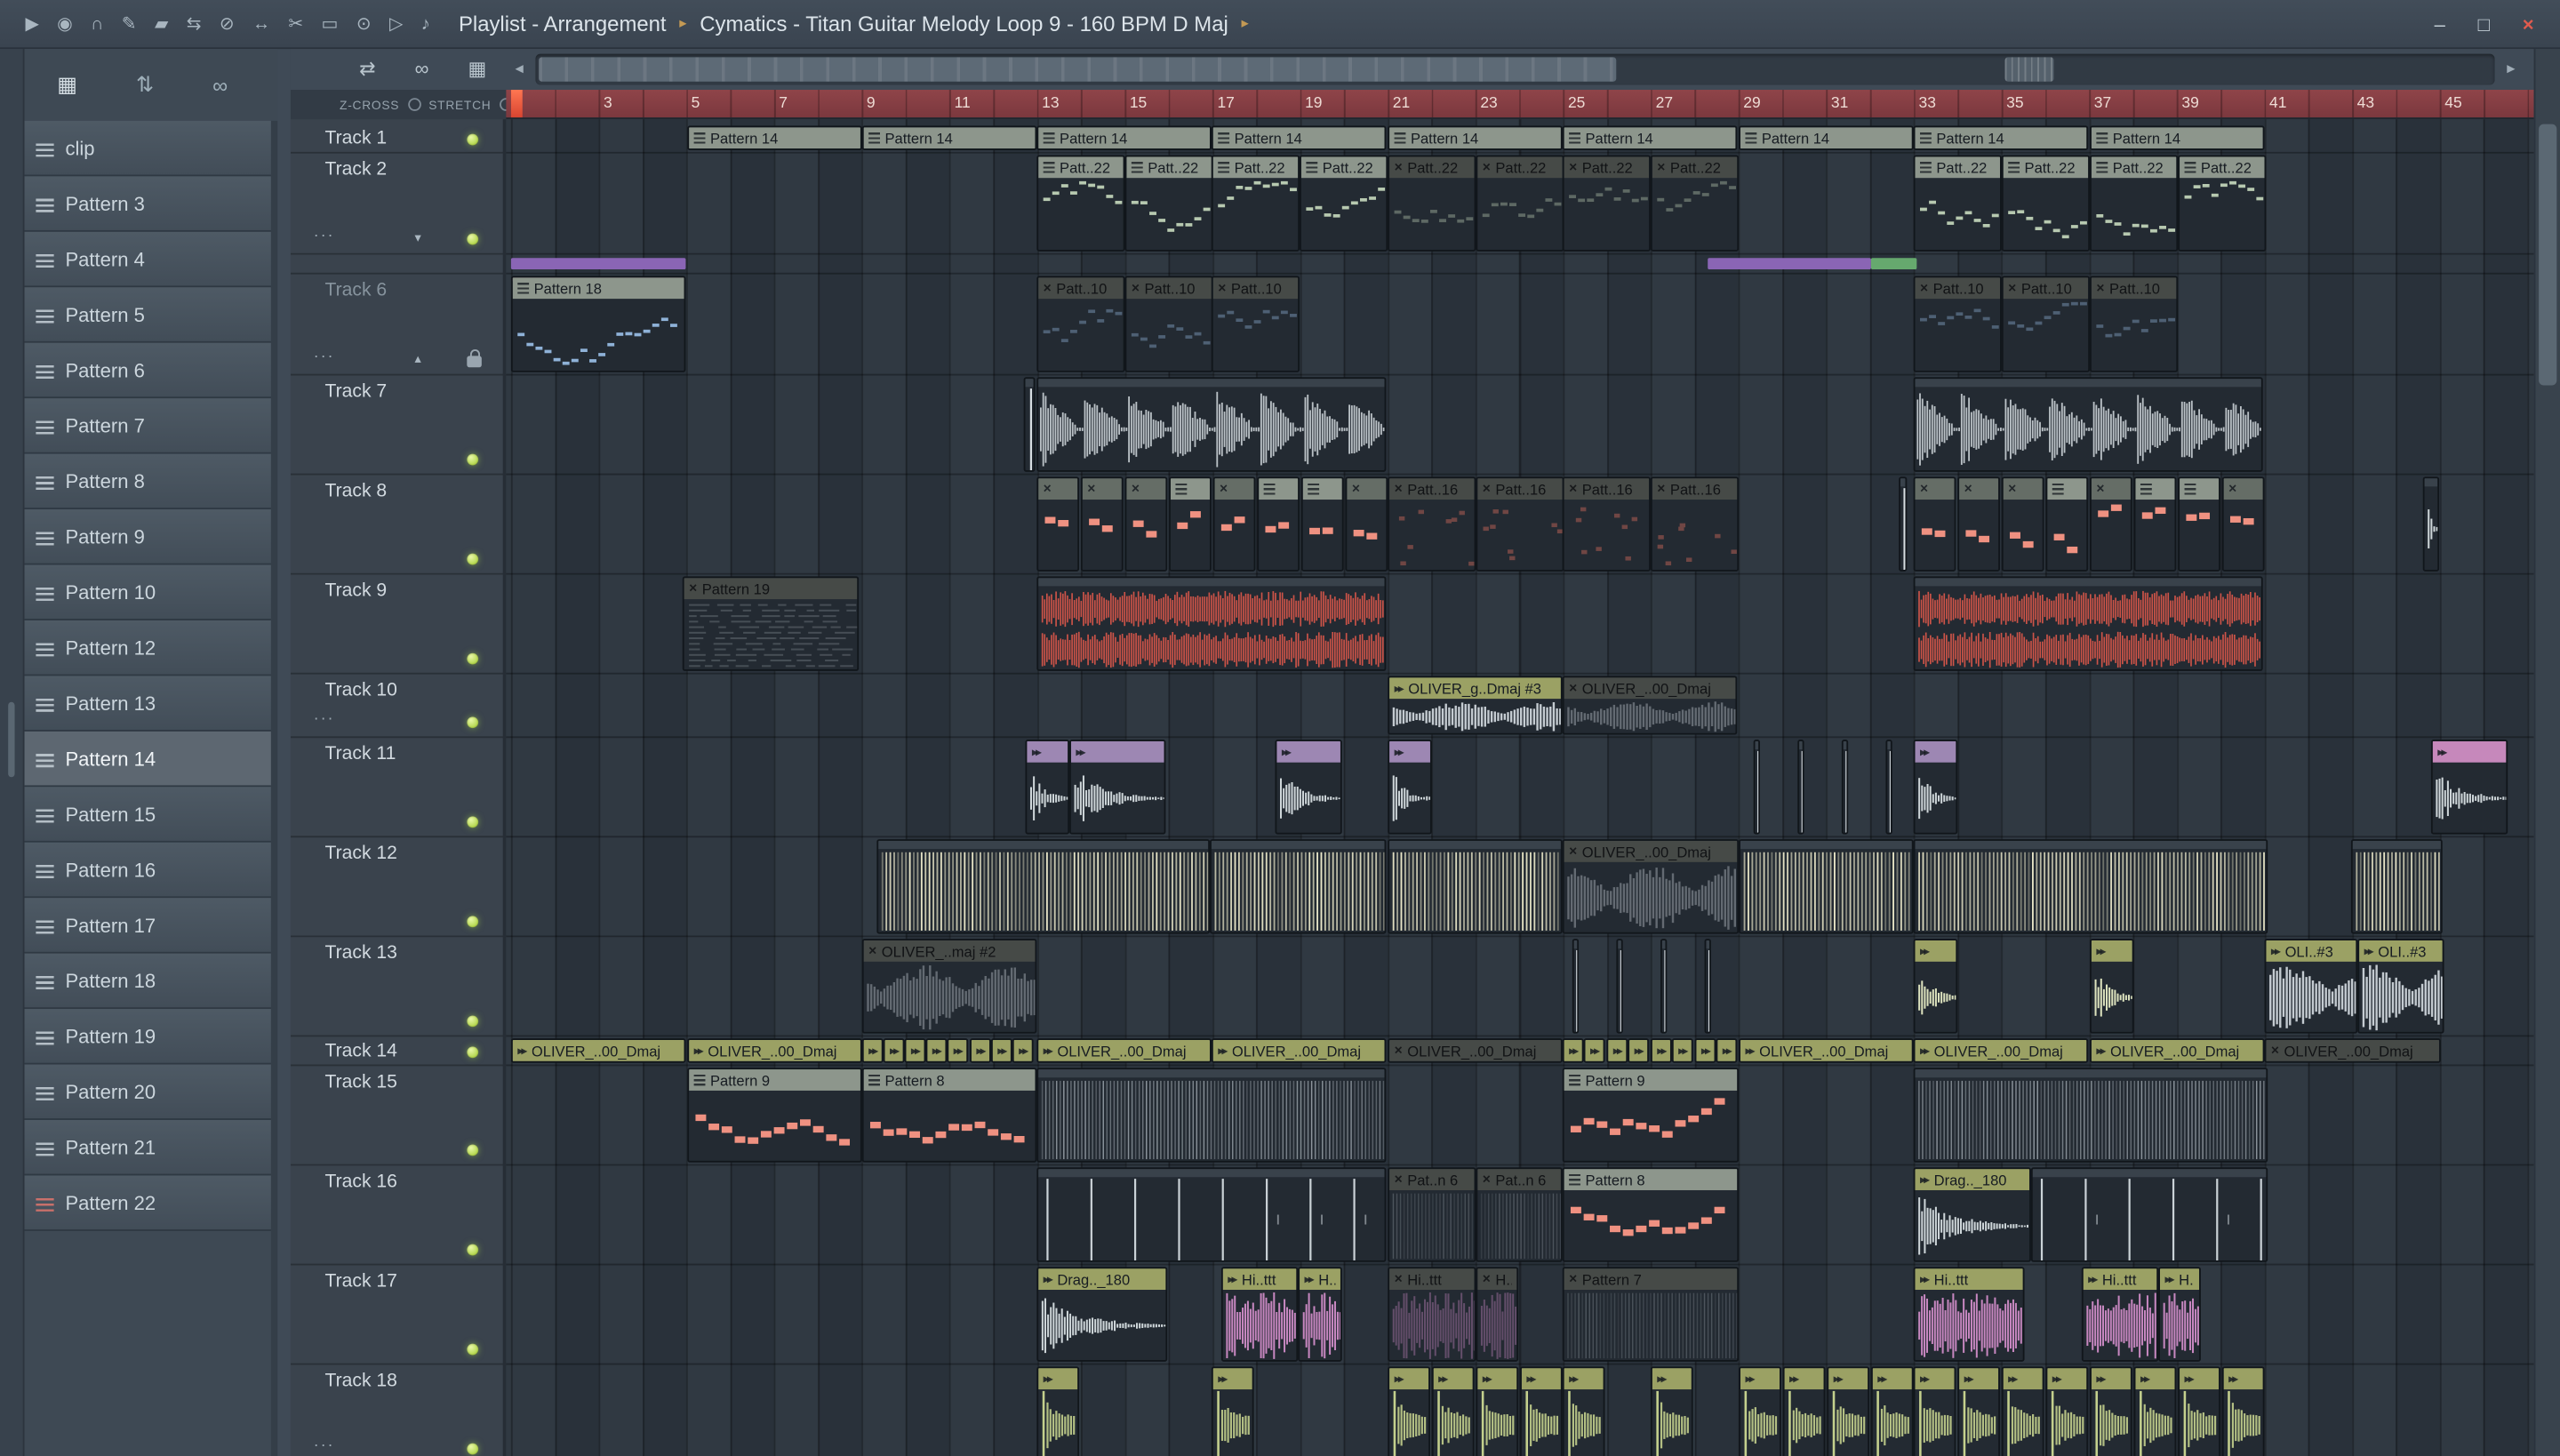 The height and width of the screenshot is (1456, 2560). What do you see at coordinates (330, 24) in the screenshot?
I see `select-tool-icon: ▭` at bounding box center [330, 24].